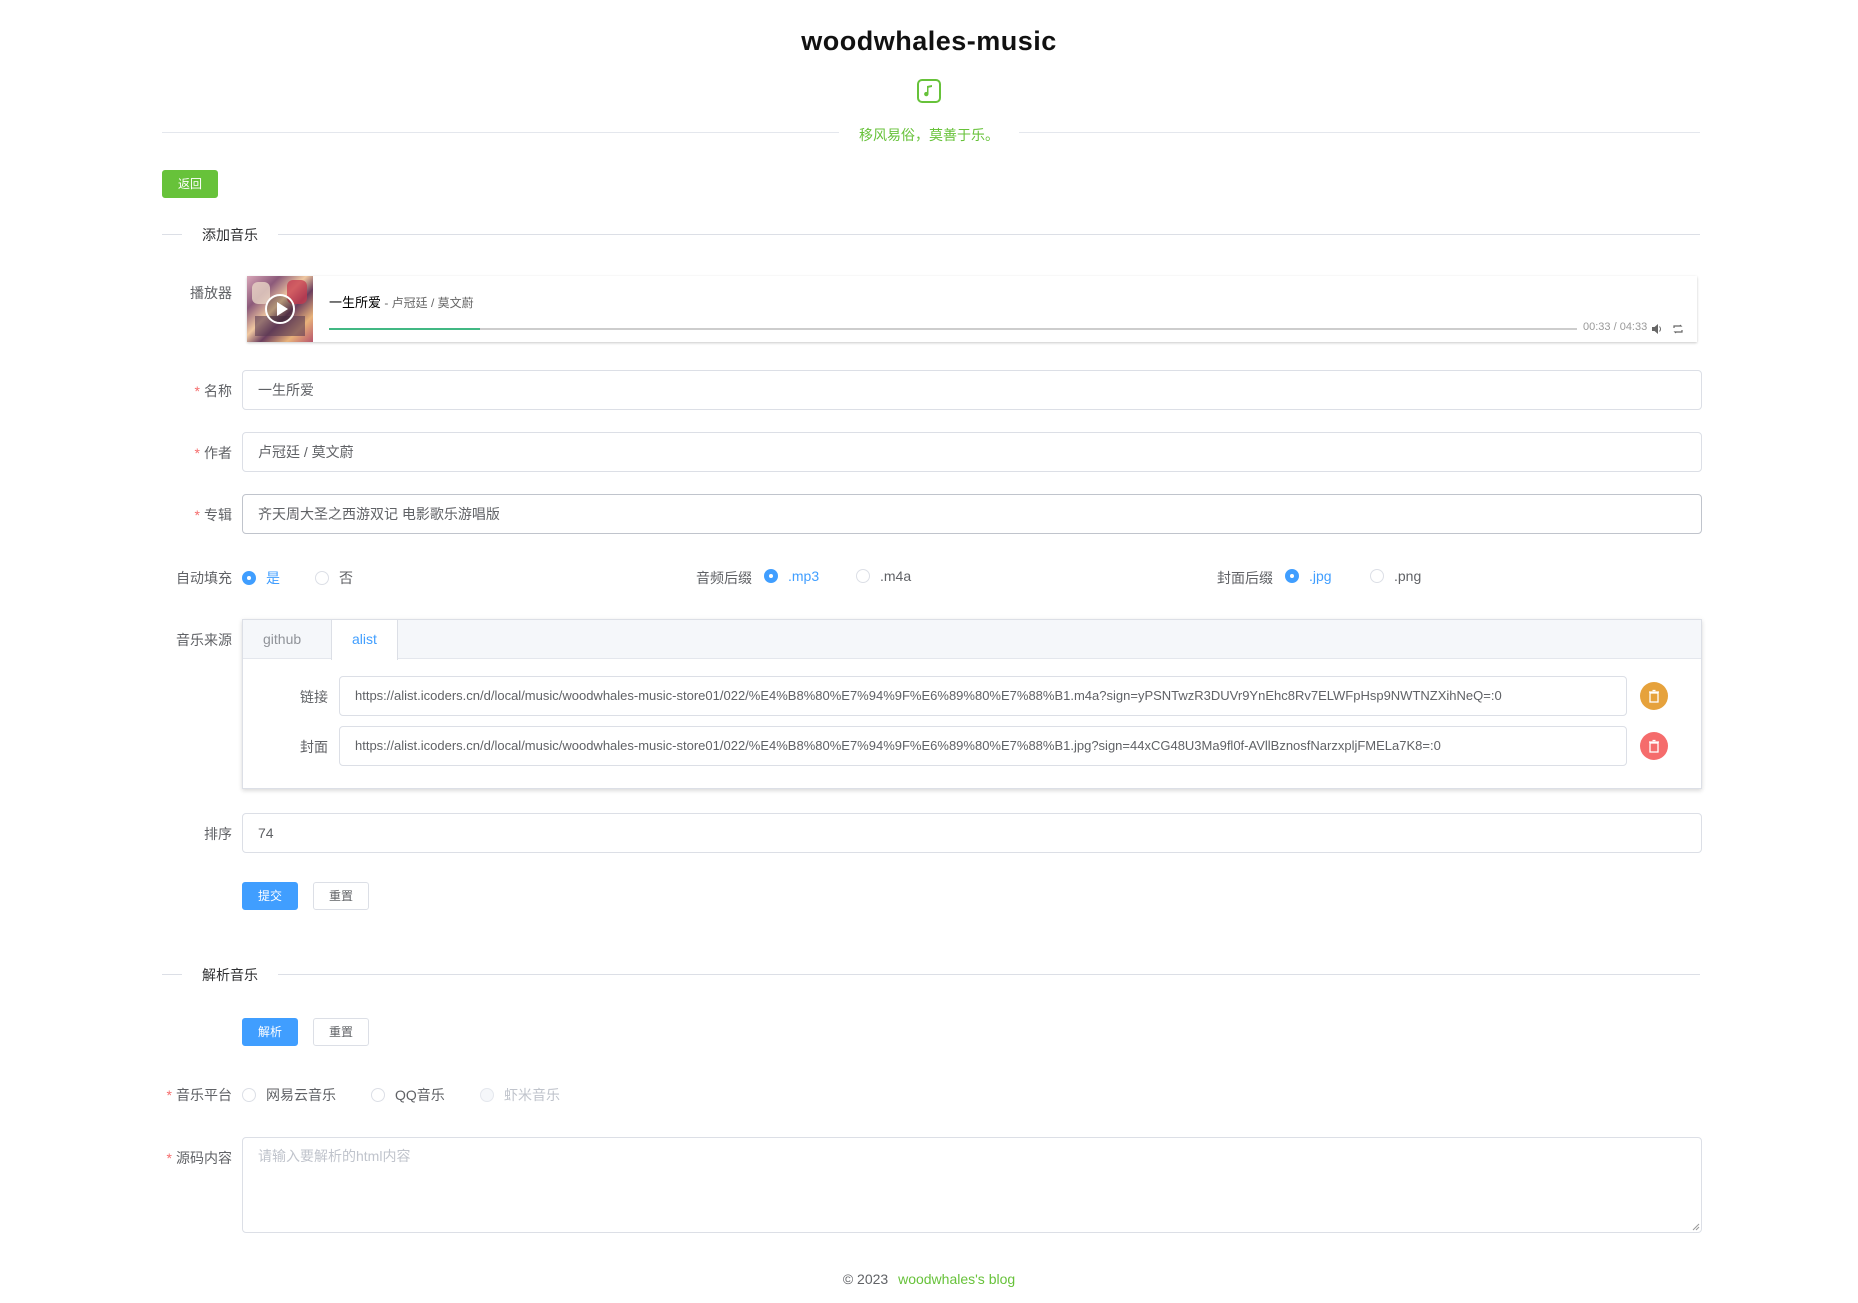 The height and width of the screenshot is (1303, 1858). Describe the element at coordinates (1308, 576) in the screenshot. I see `cover-jpg-radio: .jpg` at that location.